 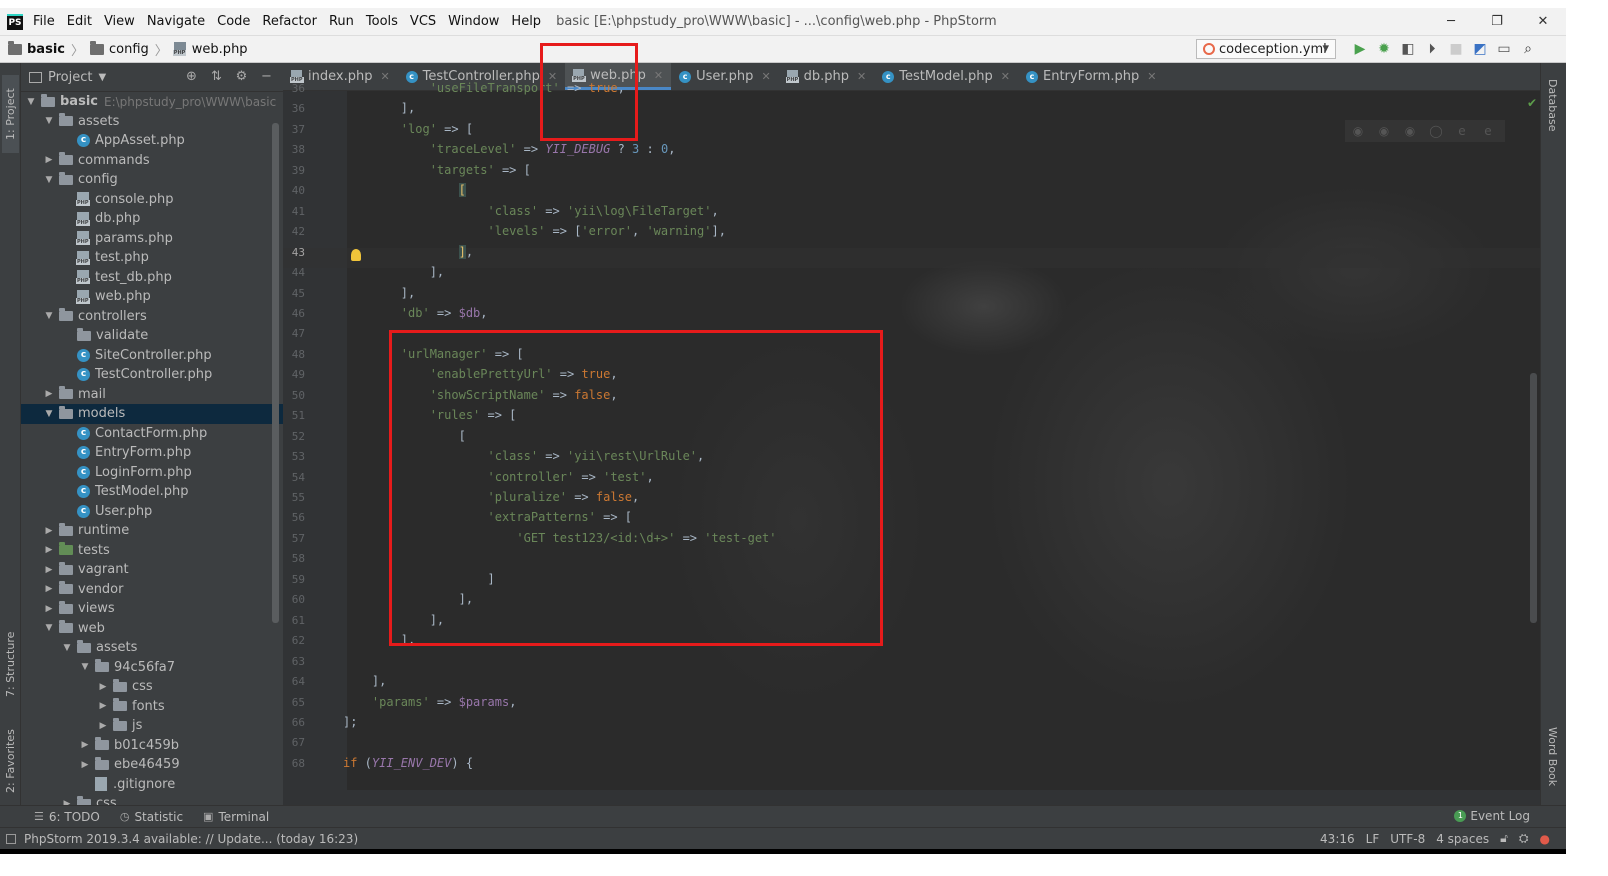 I want to click on run-configuration-select: codeception.yml, so click(x=1266, y=49).